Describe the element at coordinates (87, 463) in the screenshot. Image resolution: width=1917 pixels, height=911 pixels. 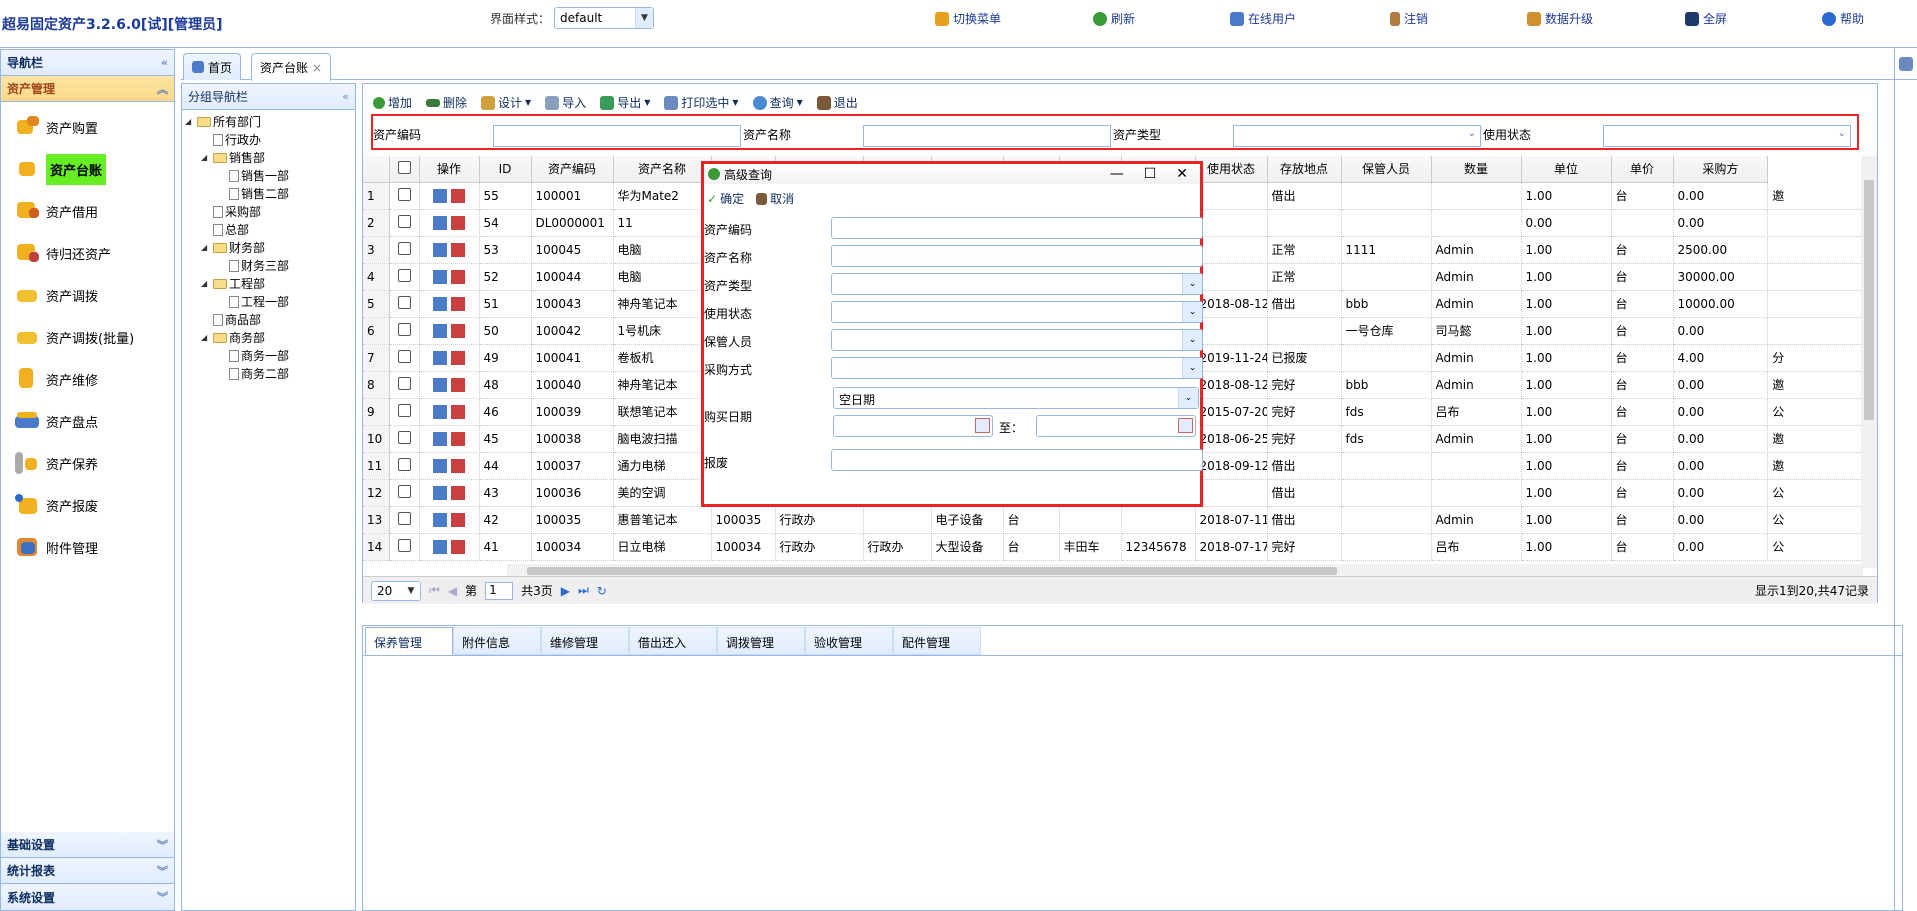
I see `nav-item-maintenance: 资产保养` at that location.